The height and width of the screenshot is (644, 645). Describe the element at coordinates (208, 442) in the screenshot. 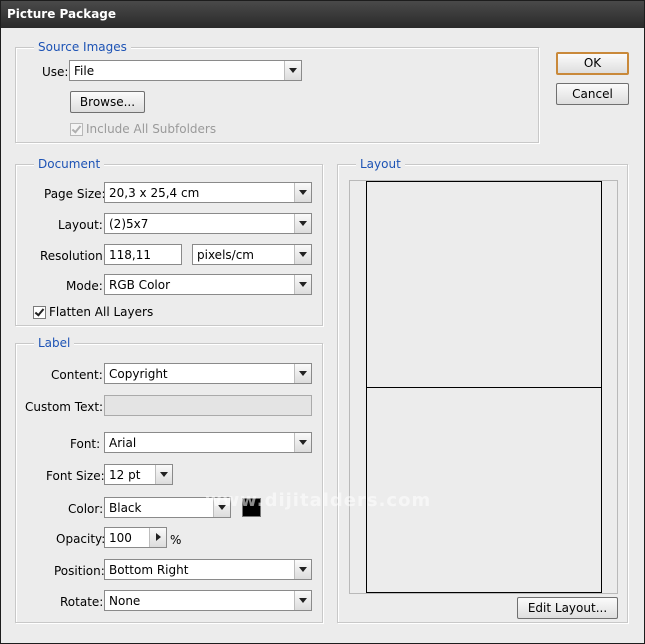

I see `font-select: Arial` at that location.